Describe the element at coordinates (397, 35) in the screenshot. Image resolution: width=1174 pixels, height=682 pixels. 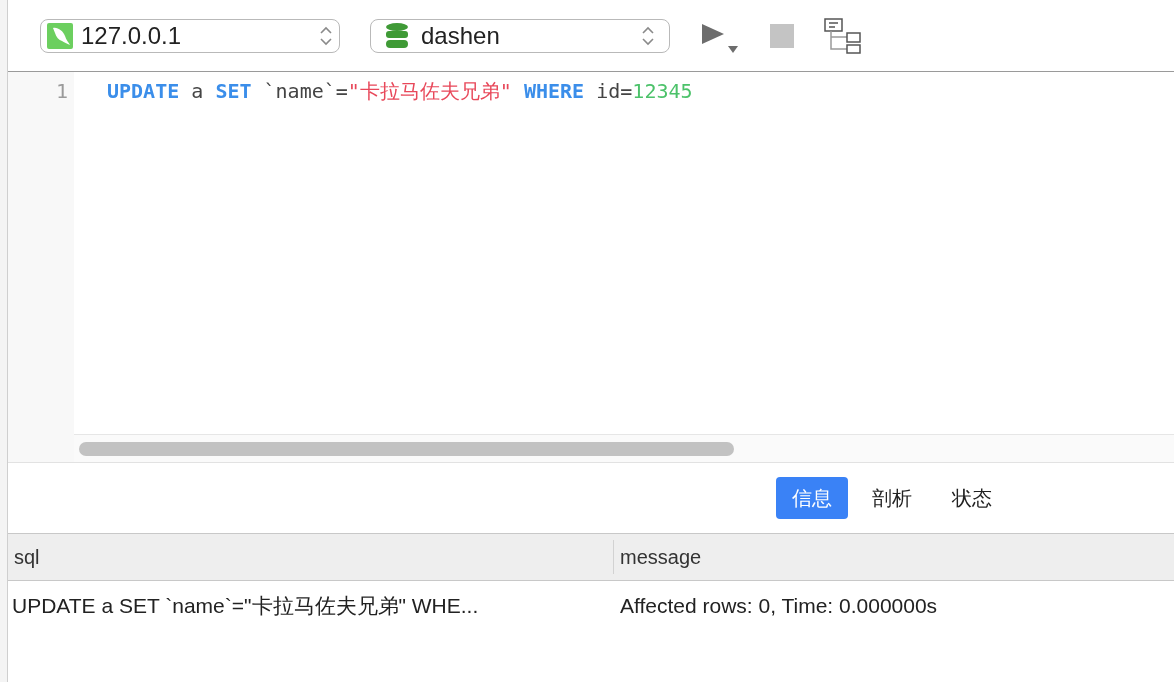
I see `database-icon` at that location.